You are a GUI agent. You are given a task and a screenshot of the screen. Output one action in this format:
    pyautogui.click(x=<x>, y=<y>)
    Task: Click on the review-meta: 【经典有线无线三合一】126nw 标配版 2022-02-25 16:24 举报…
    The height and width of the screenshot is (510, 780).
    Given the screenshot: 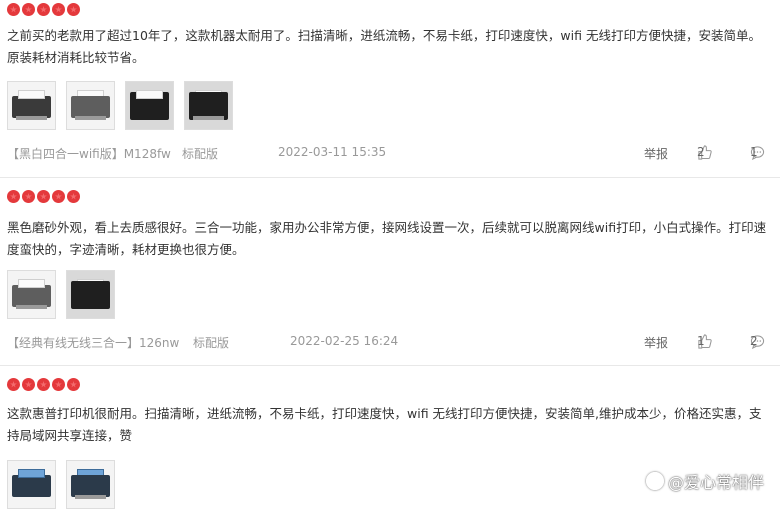 What is the action you would take?
    pyautogui.click(x=393, y=343)
    